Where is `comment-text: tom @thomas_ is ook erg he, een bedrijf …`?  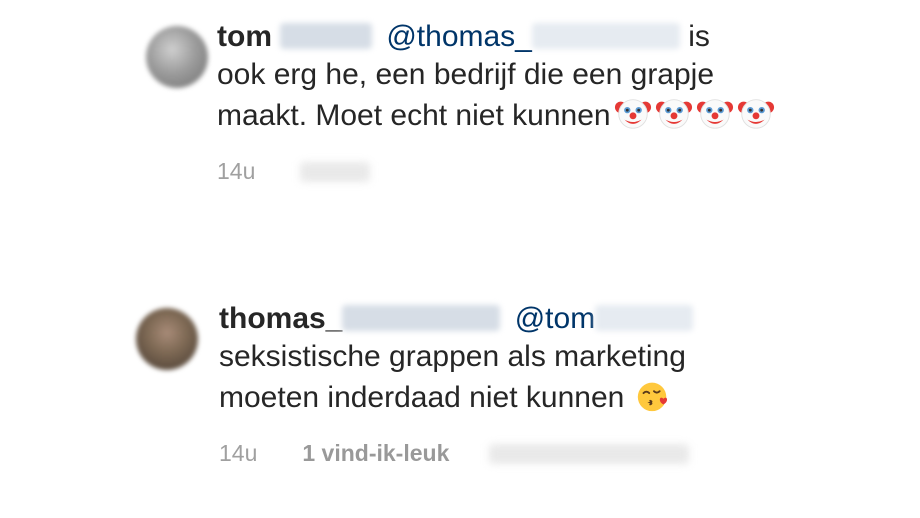 comment-text: tom @thomas_ is ook erg he, een bedrijf … is located at coordinates (497, 76).